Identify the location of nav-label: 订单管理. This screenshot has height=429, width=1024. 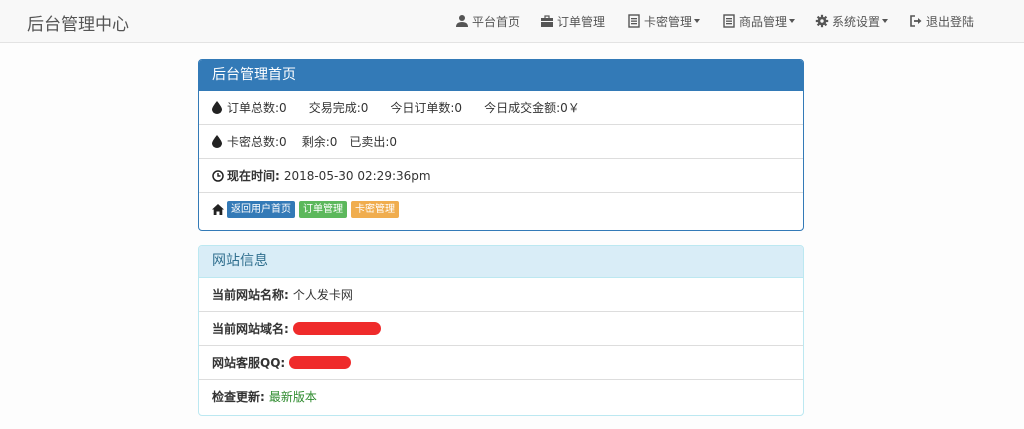
(581, 21).